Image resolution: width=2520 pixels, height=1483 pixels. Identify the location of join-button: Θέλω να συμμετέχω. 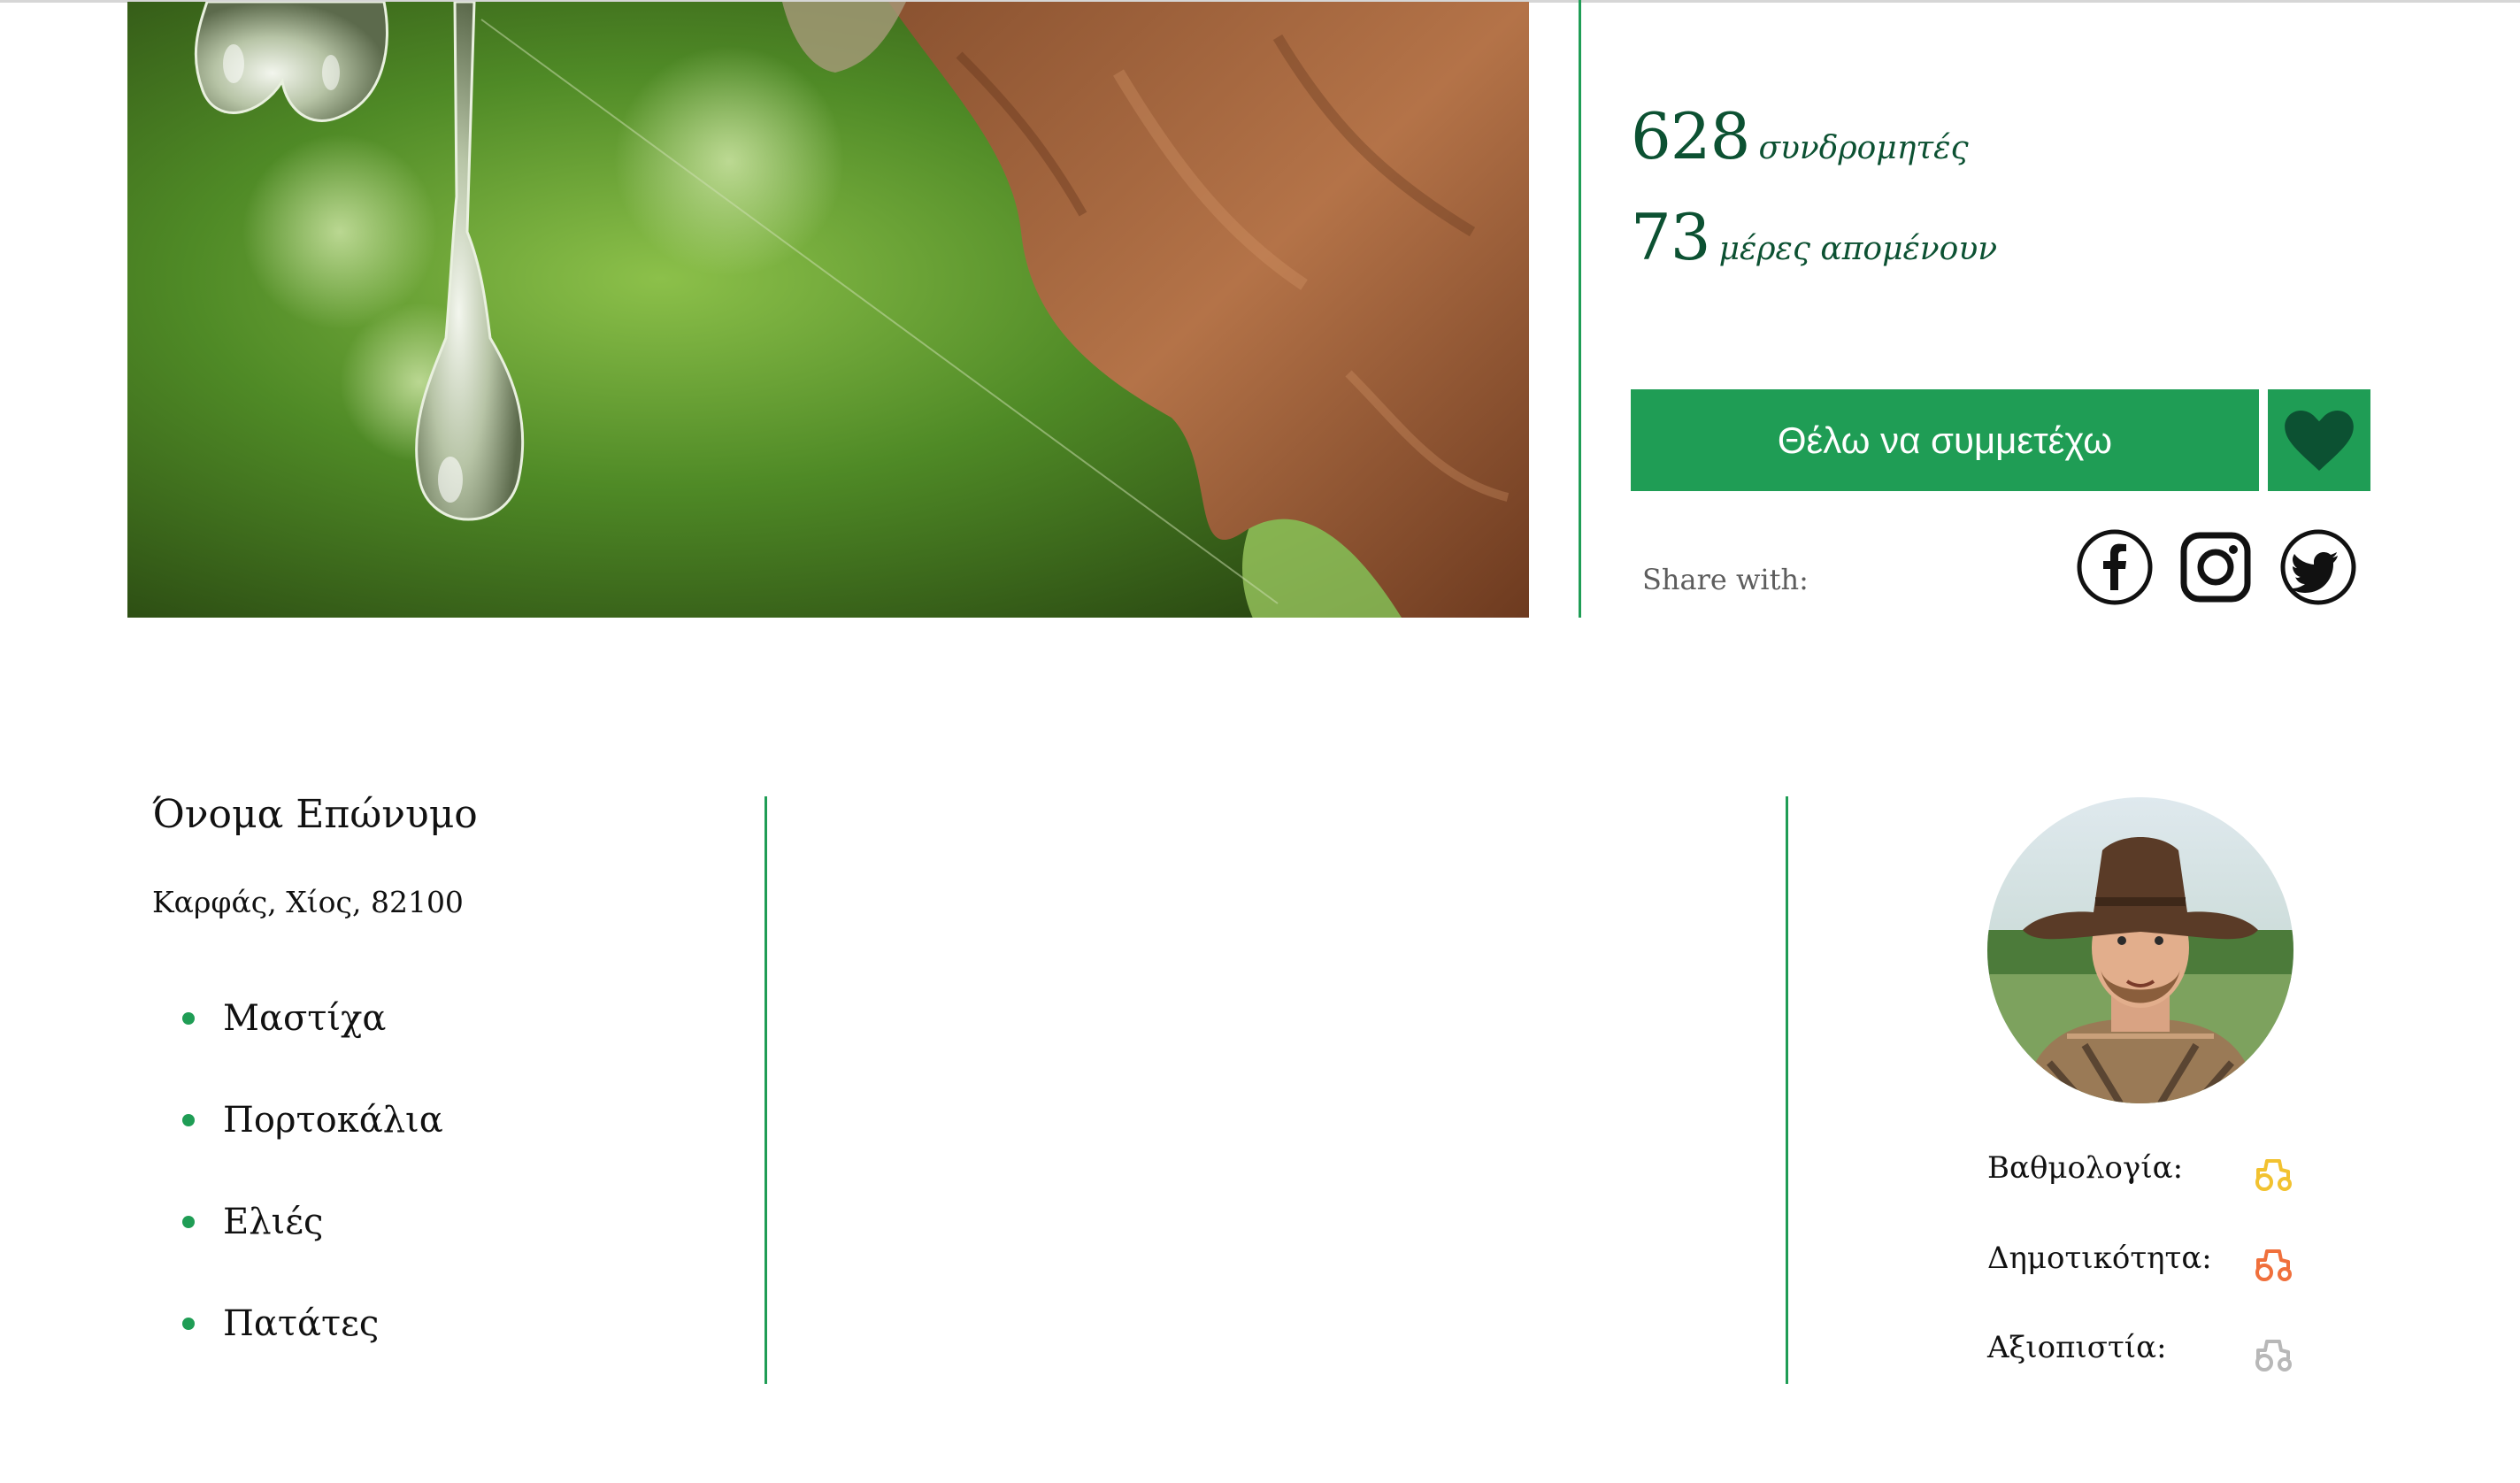
(1945, 440).